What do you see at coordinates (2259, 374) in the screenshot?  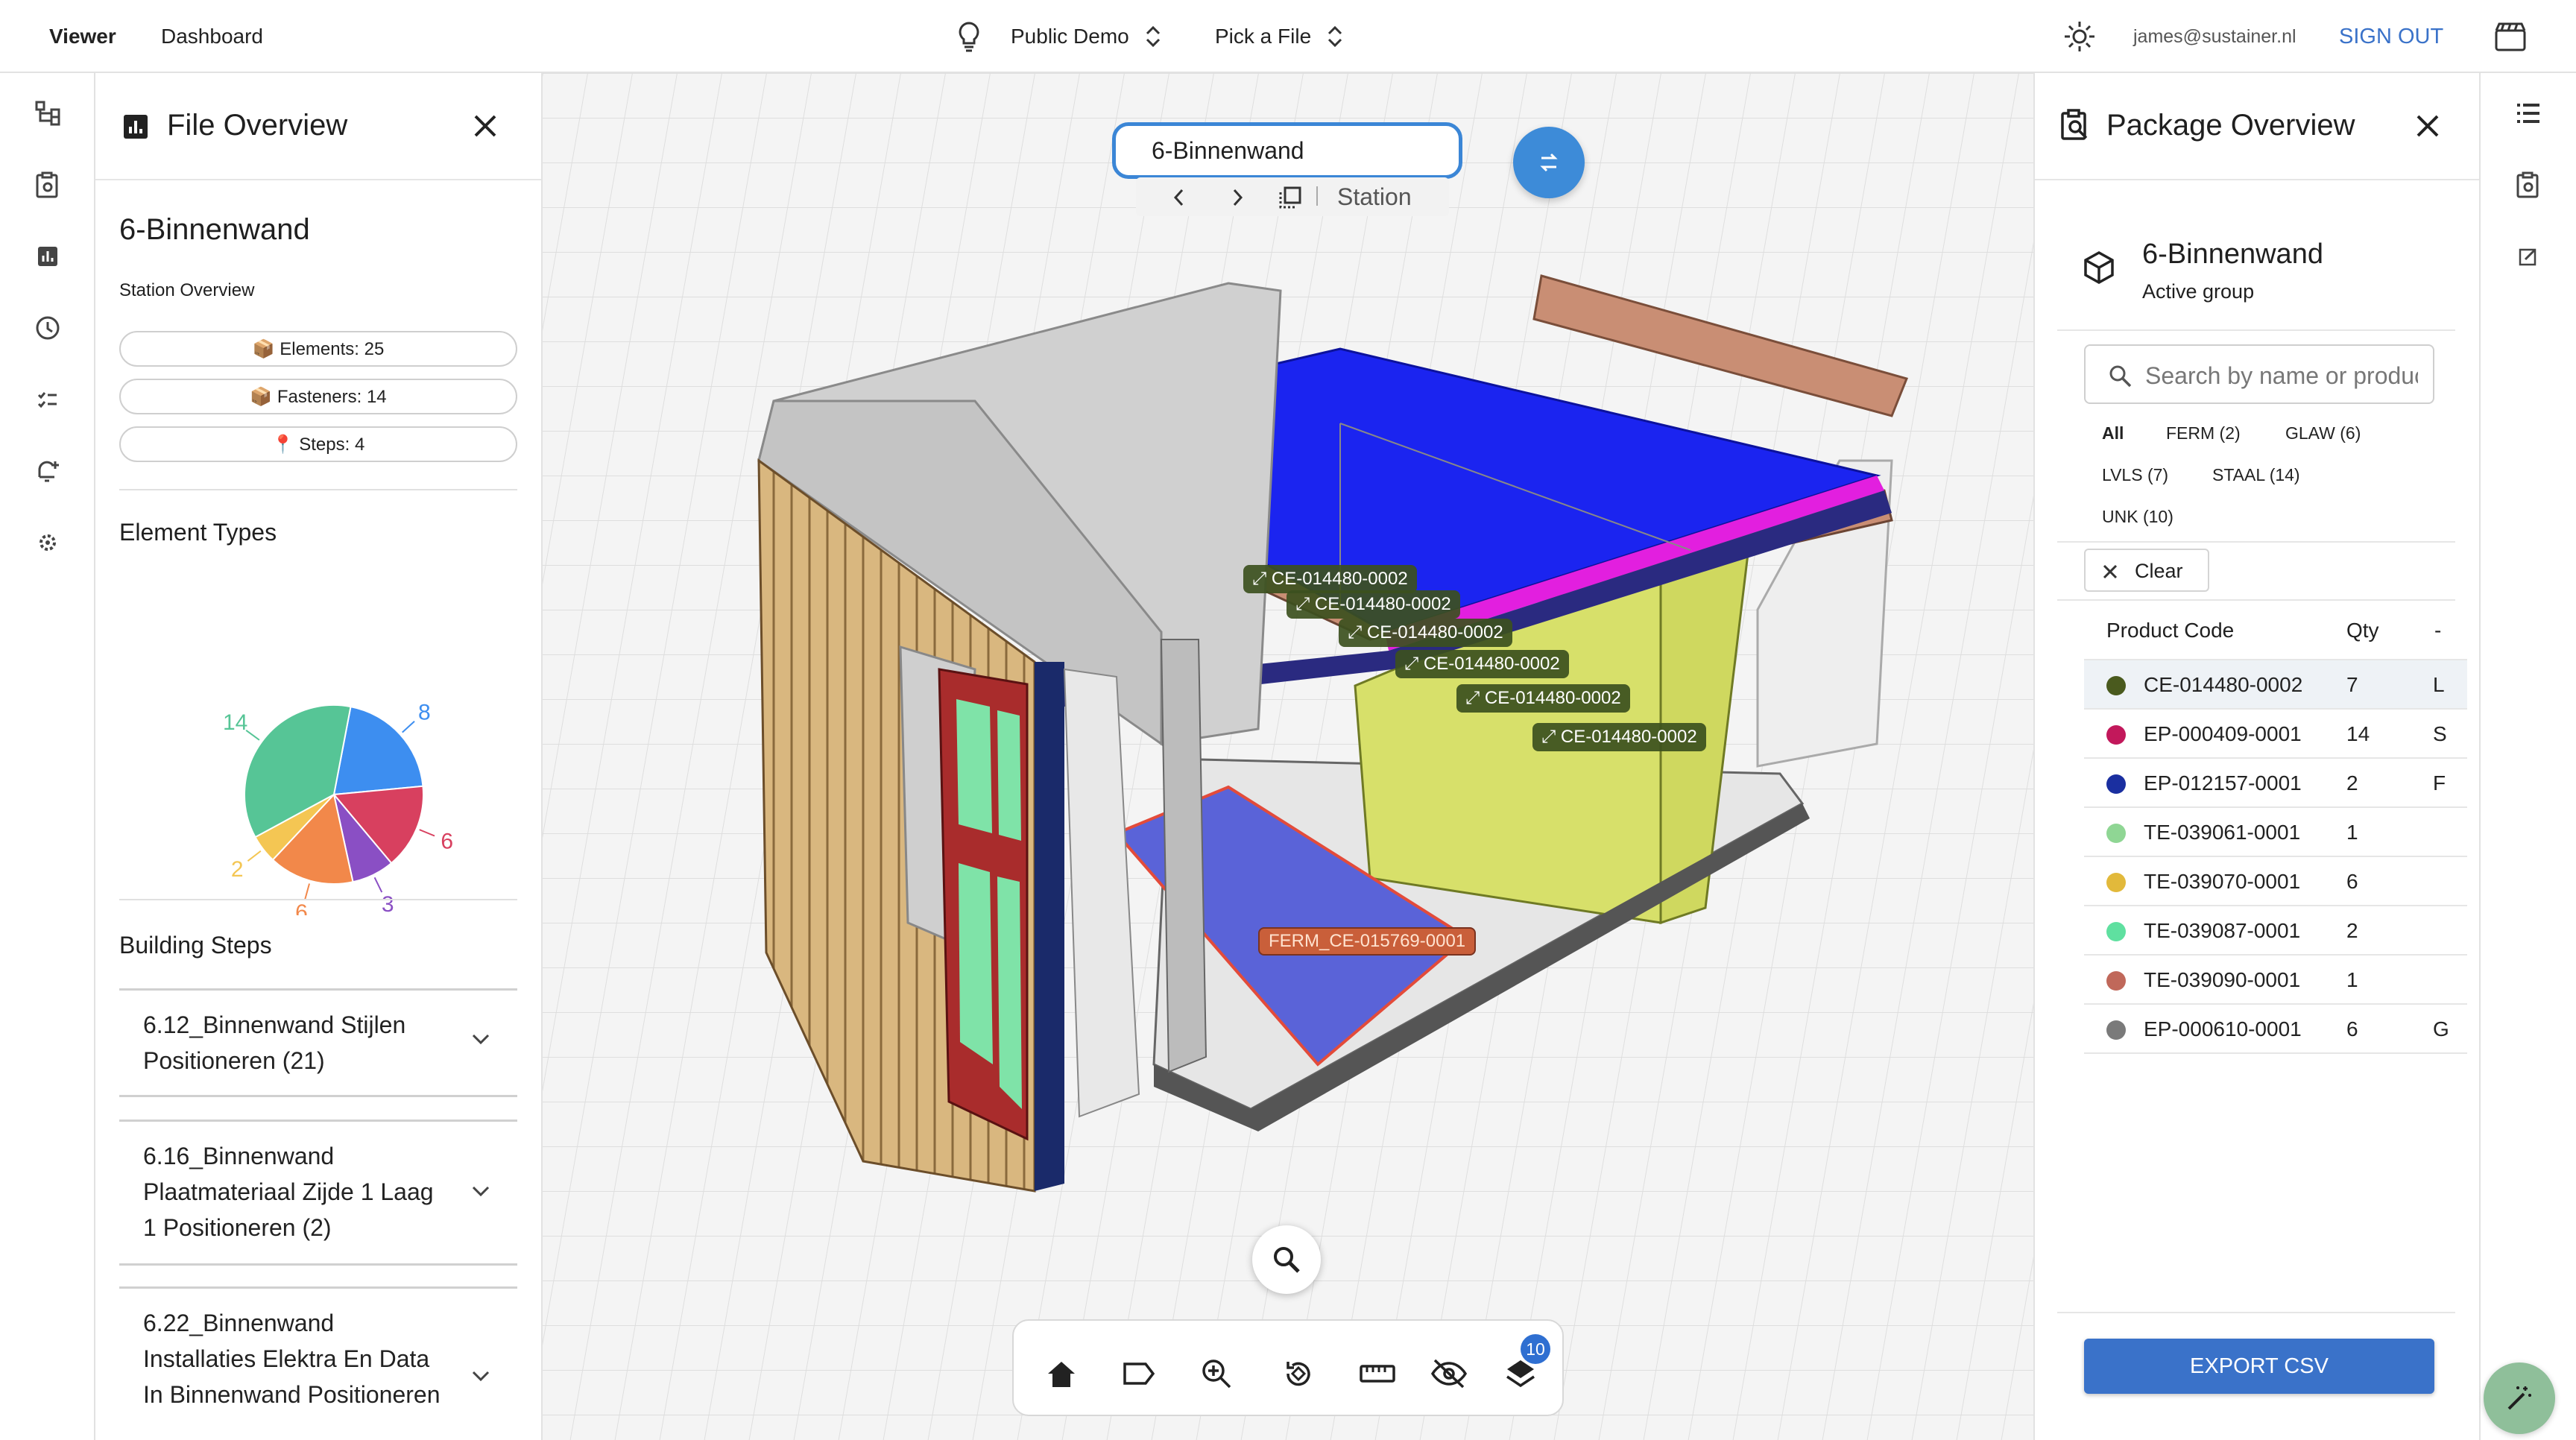 I see `package-search-input: Search by name or product` at bounding box center [2259, 374].